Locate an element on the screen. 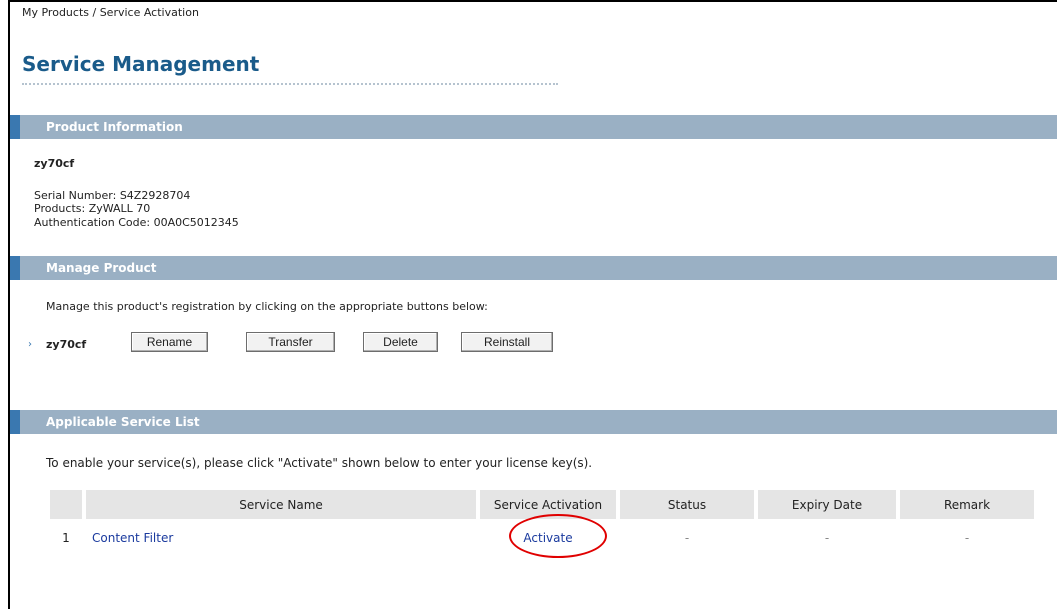  products-model: Products: ZyWALL 70 is located at coordinates (92, 208).